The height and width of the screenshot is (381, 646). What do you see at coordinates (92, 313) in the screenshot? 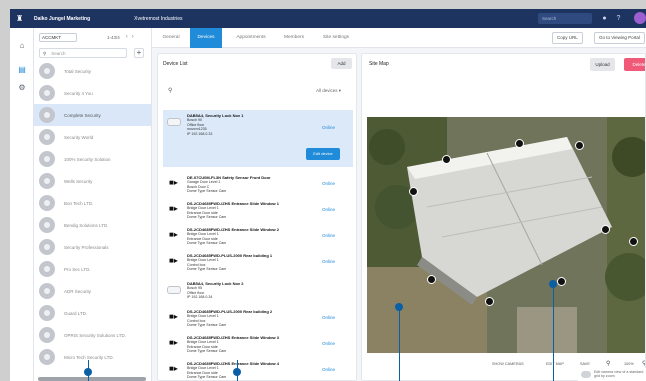
I see `org-item: Guard LTD.` at bounding box center [92, 313].